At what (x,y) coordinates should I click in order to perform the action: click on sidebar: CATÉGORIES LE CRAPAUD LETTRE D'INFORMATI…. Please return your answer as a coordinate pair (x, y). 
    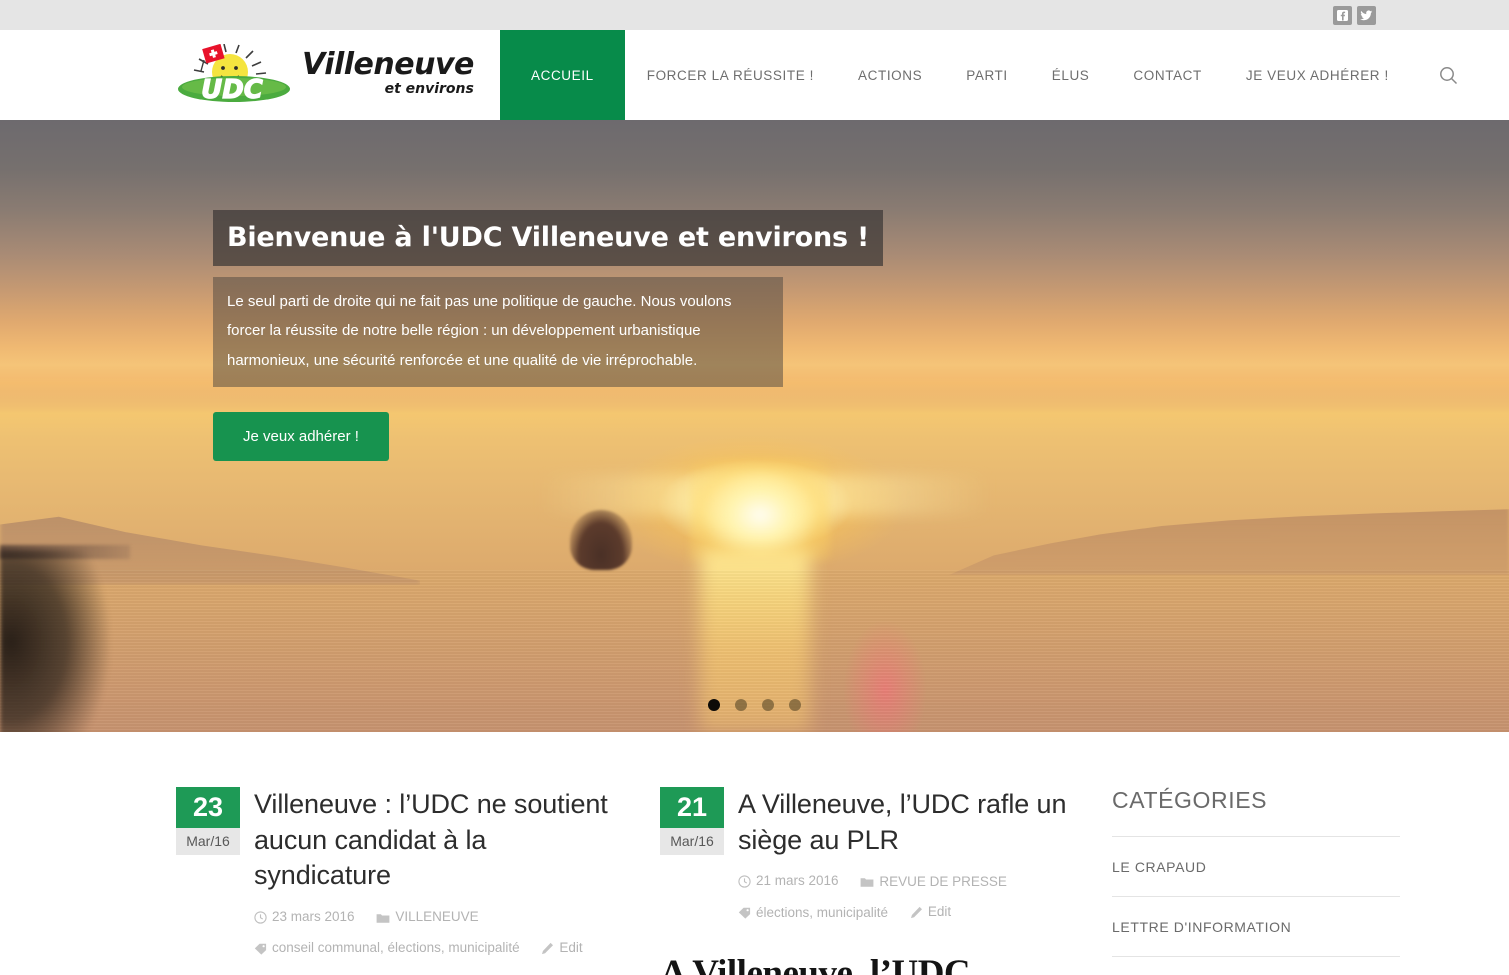
    Looking at the image, I should click on (1250, 881).